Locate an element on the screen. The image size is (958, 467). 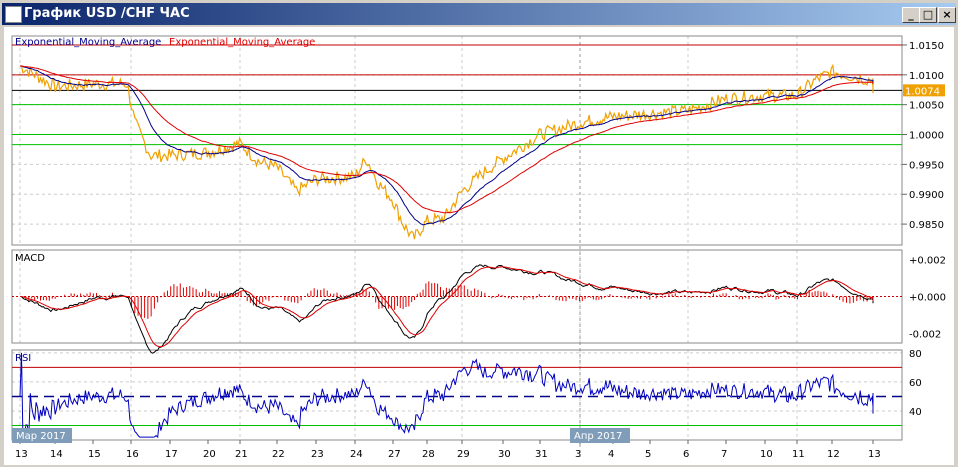
day-label: 6 is located at coordinates (686, 454).